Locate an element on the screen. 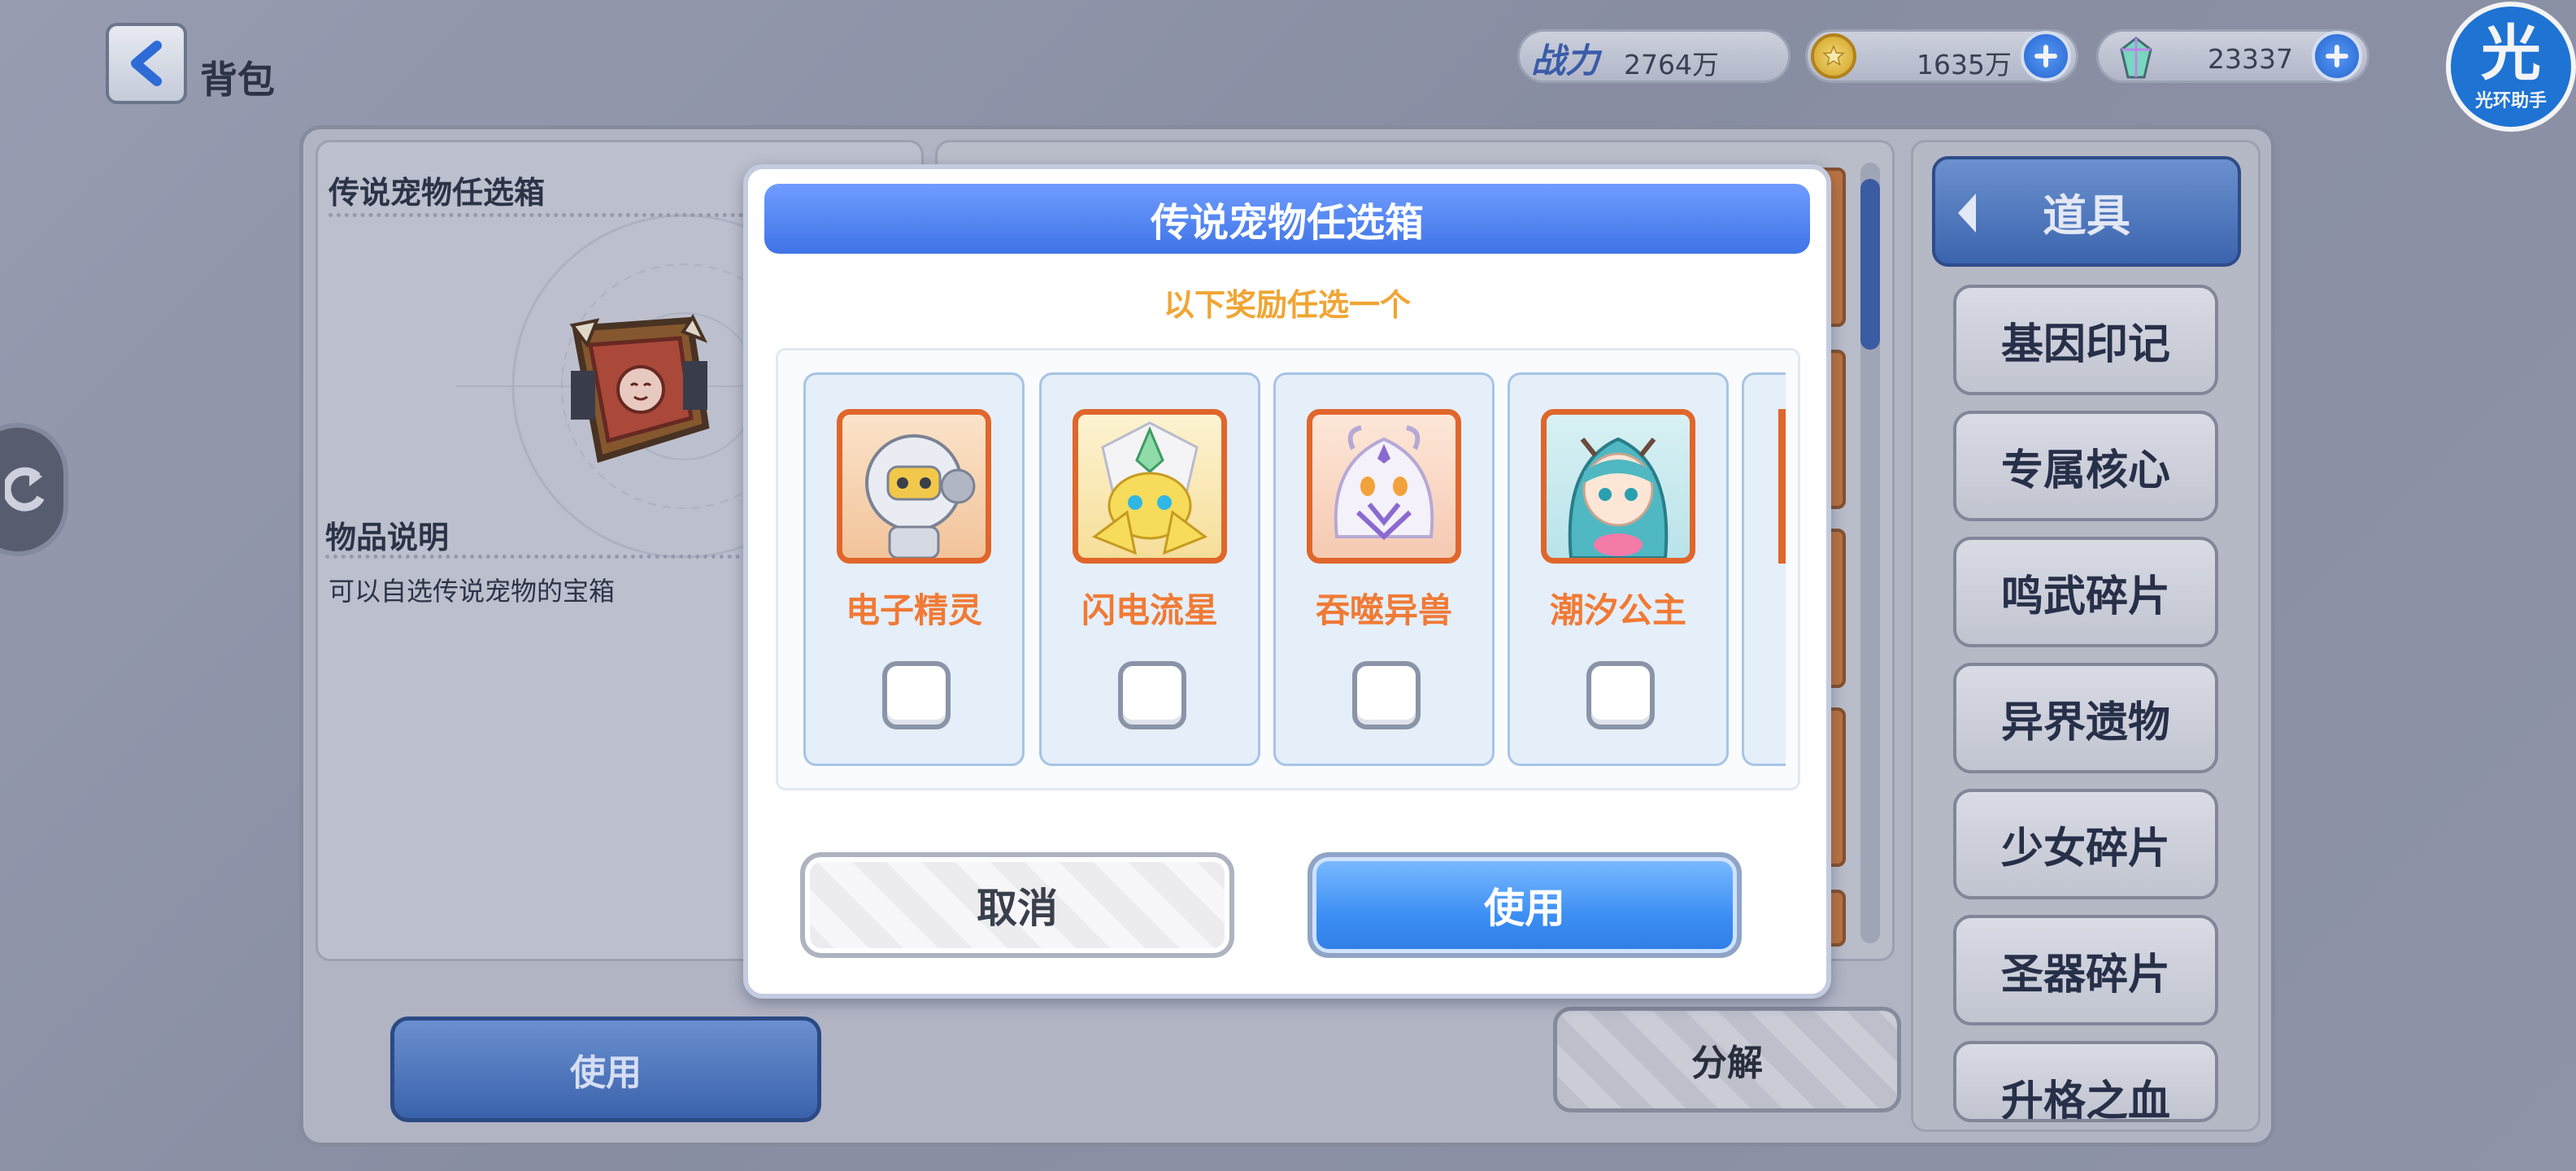 Image resolution: width=2576 pixels, height=1171 pixels. pet-avatar-tidal-princess is located at coordinates (1618, 487).